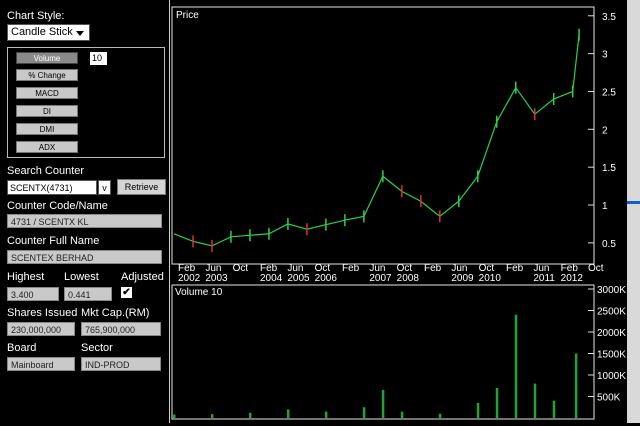 This screenshot has width=640, height=426. What do you see at coordinates (611, 355) in the screenshot?
I see `volume-y-tick-label: 1500K` at bounding box center [611, 355].